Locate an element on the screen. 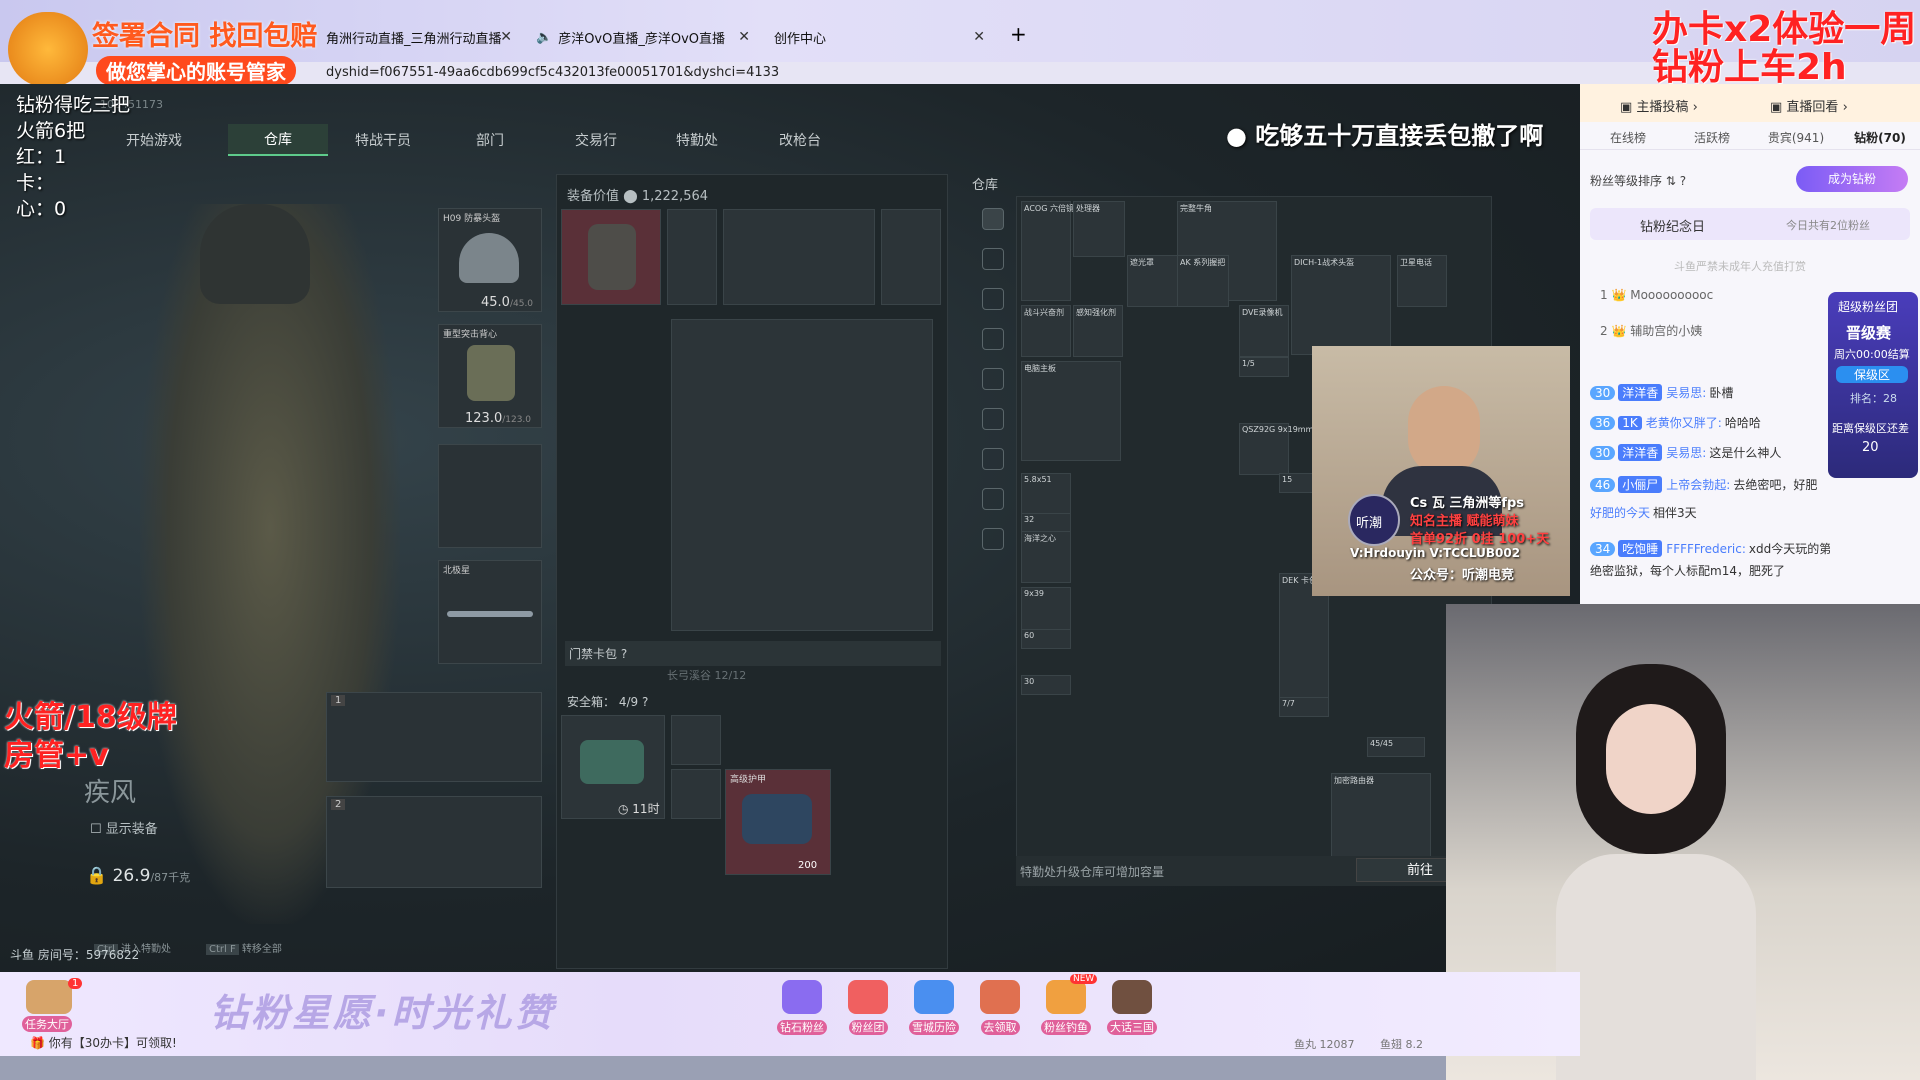 The width and height of the screenshot is (1920, 1080). chat-tab-0: 在线榜 is located at coordinates (1628, 137).